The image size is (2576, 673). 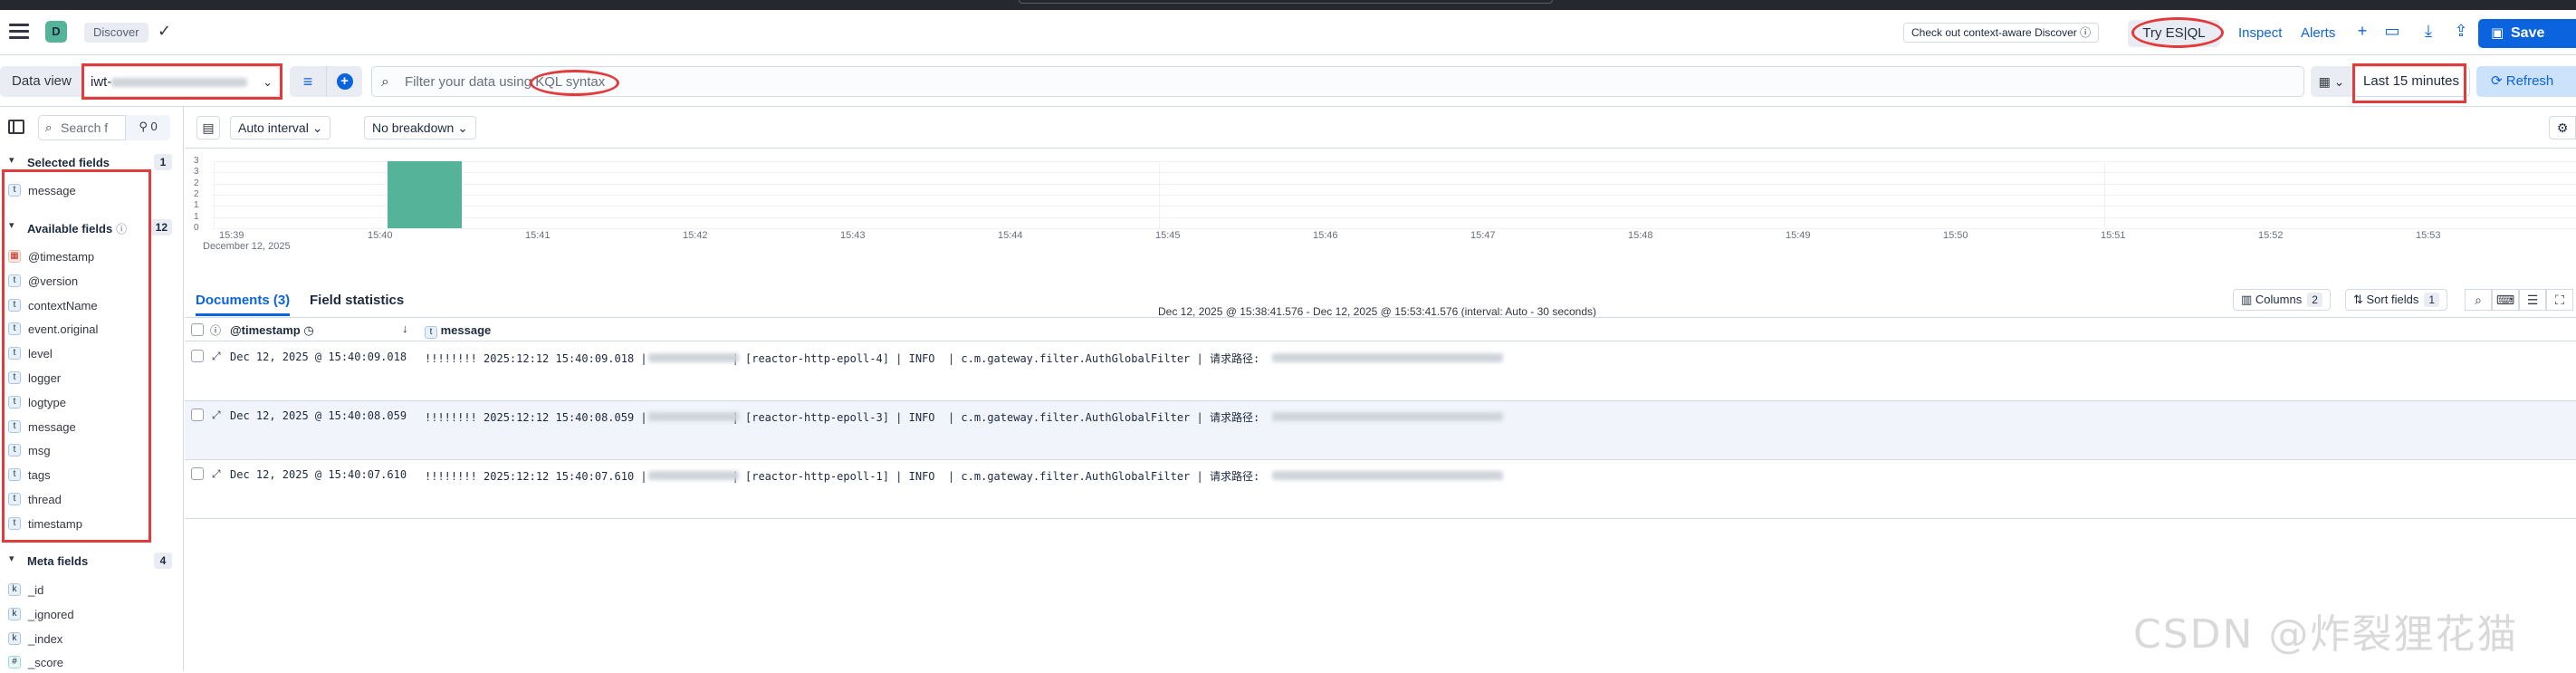 I want to click on x-tick-label: 15:48, so click(x=1640, y=236).